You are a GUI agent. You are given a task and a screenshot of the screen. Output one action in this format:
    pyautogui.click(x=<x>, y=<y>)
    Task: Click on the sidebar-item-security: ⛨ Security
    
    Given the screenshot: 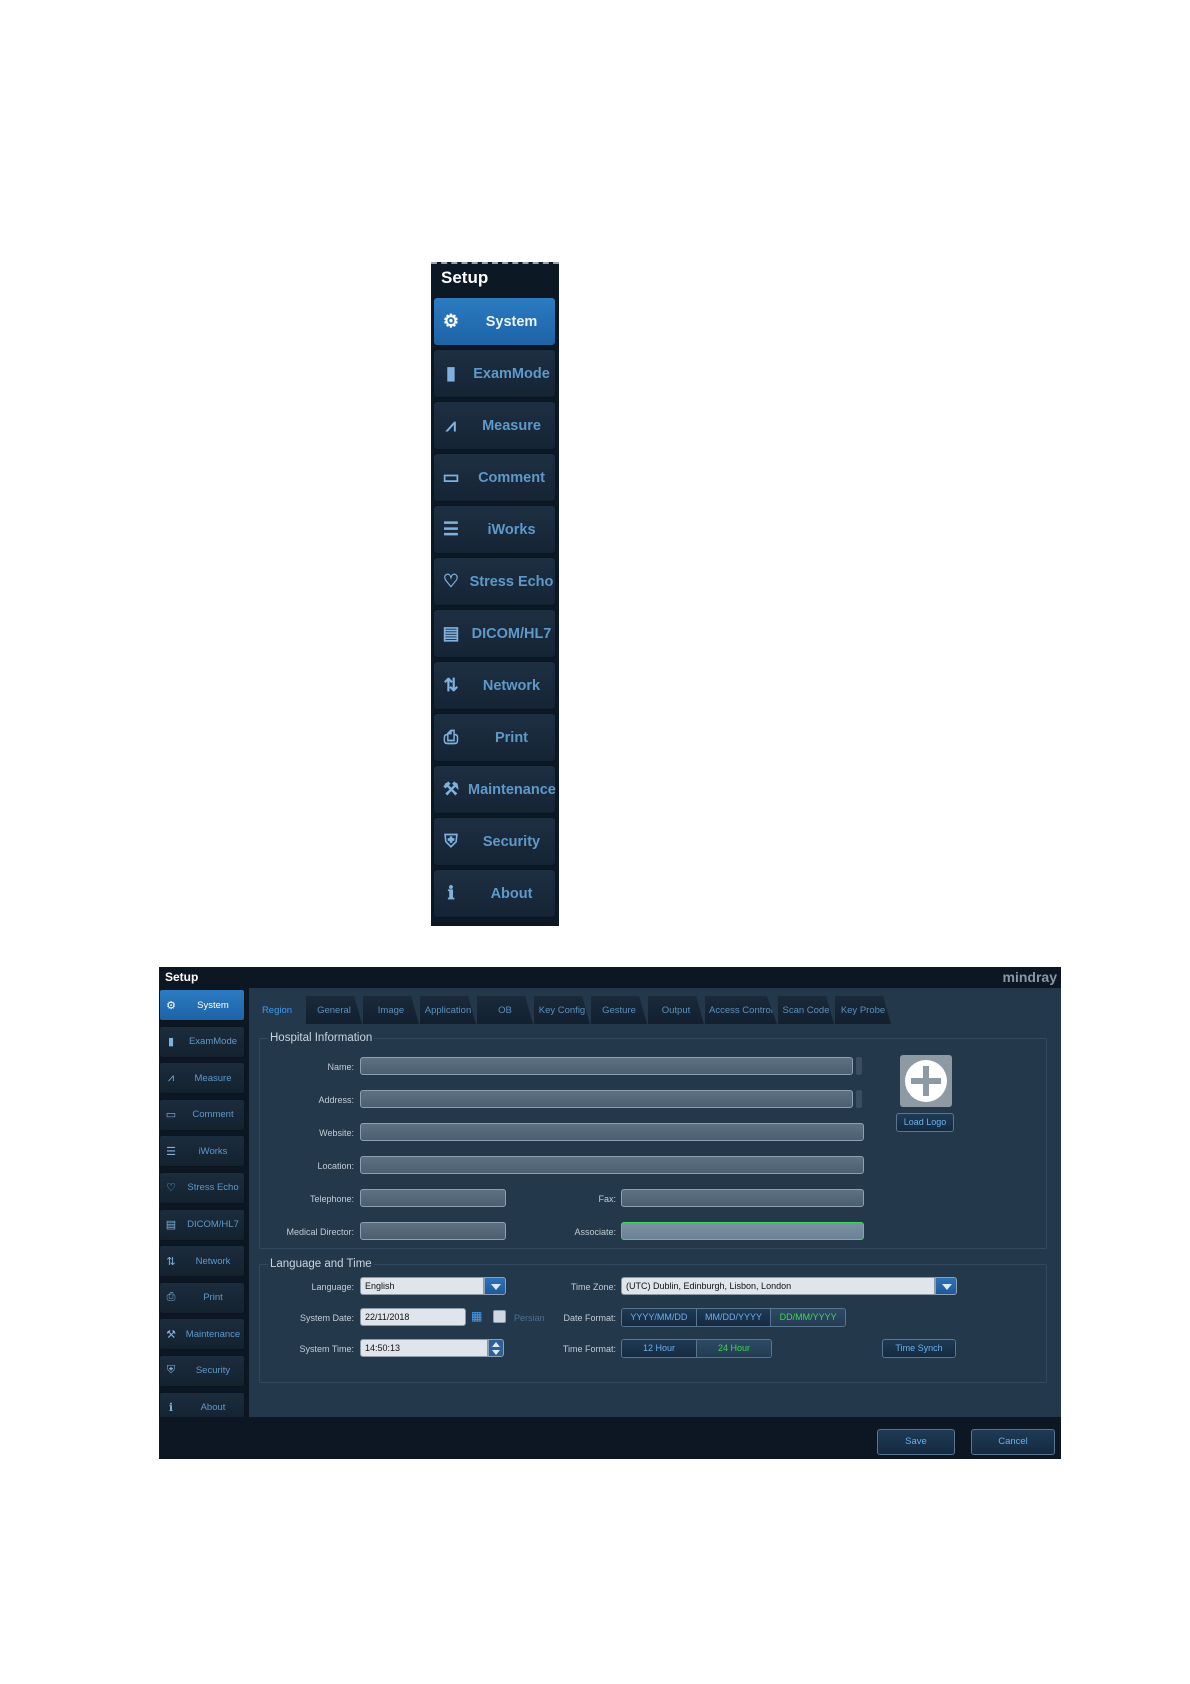 What is the action you would take?
    pyautogui.click(x=202, y=1370)
    